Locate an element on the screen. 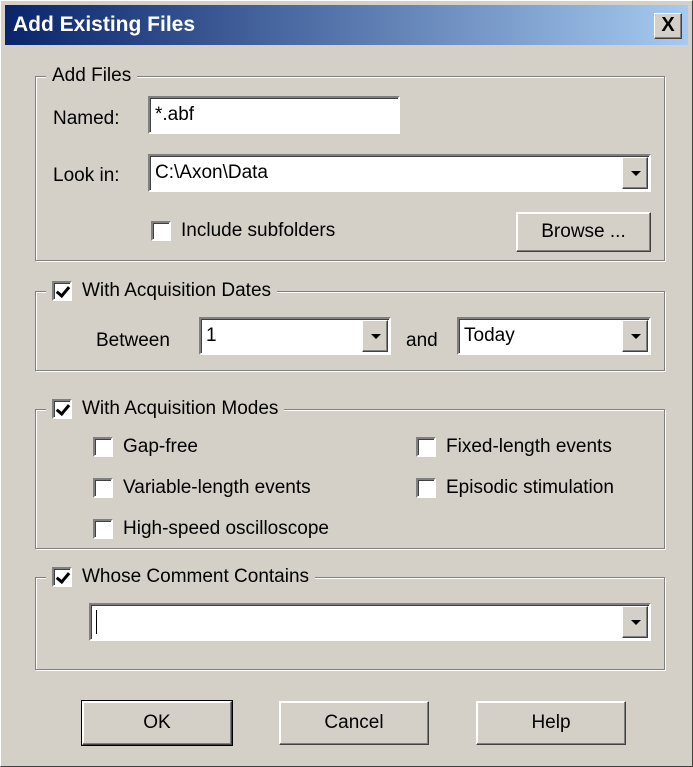 The height and width of the screenshot is (767, 693). look-in-dropdown-button is located at coordinates (635, 173).